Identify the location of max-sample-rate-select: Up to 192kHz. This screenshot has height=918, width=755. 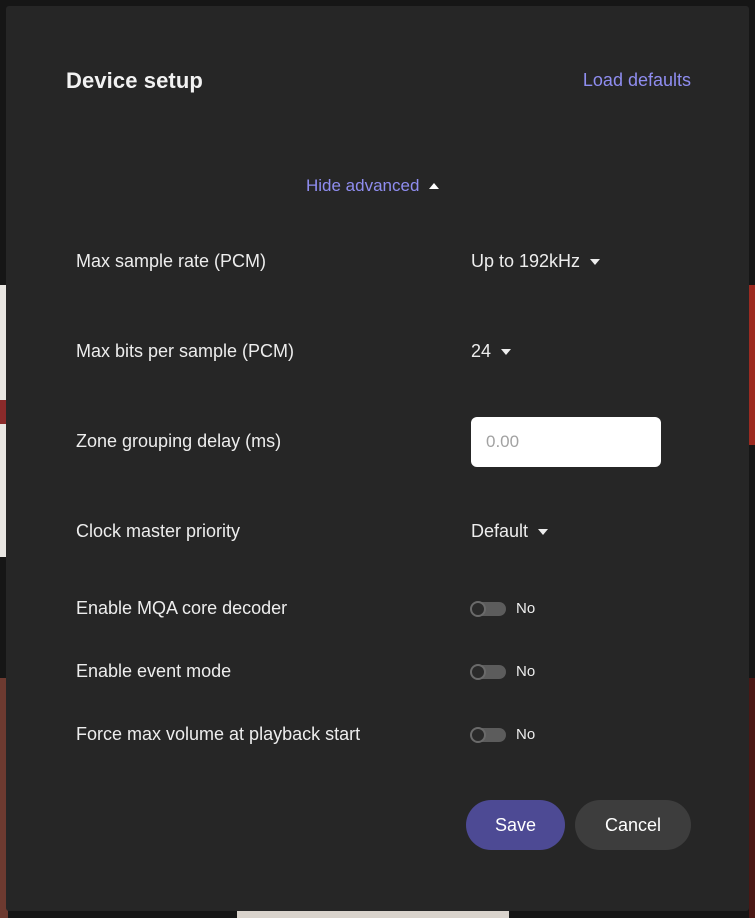
(536, 261).